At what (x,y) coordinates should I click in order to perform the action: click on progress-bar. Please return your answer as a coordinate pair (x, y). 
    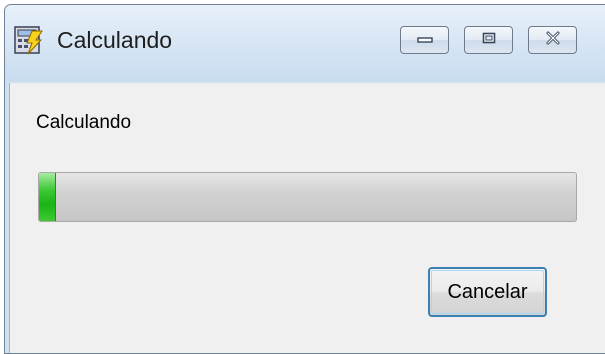
    Looking at the image, I should click on (307, 197).